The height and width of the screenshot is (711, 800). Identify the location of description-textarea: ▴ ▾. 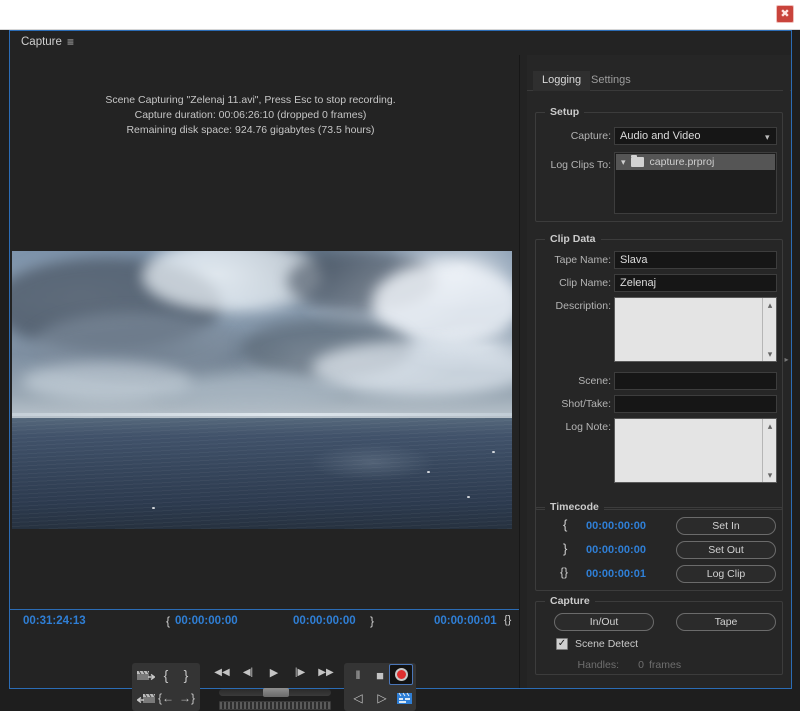
(695, 329).